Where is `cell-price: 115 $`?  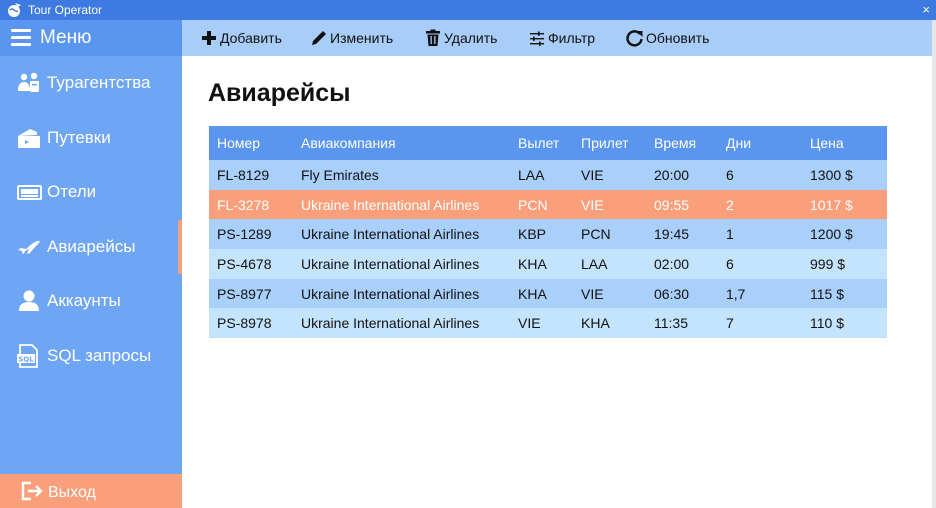 cell-price: 115 $ is located at coordinates (844, 293).